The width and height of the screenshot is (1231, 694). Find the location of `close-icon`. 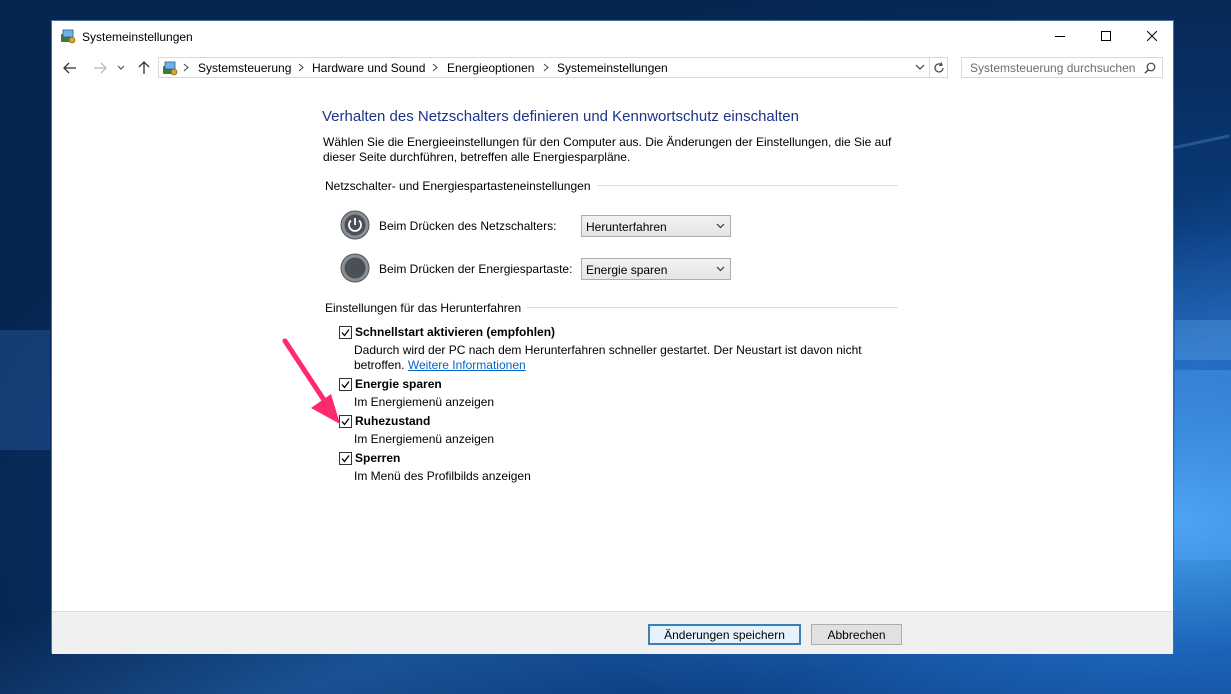

close-icon is located at coordinates (1152, 36).